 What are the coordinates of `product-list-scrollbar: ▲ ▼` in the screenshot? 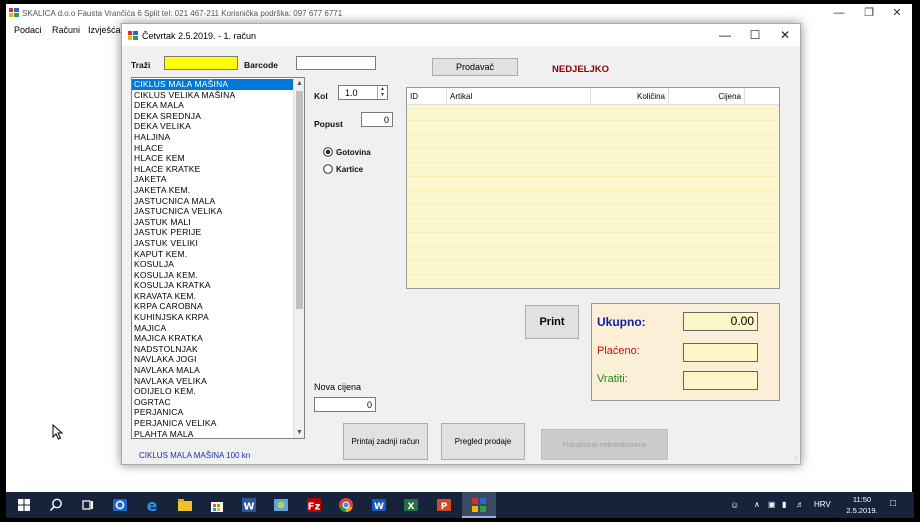 It's located at (298, 258).